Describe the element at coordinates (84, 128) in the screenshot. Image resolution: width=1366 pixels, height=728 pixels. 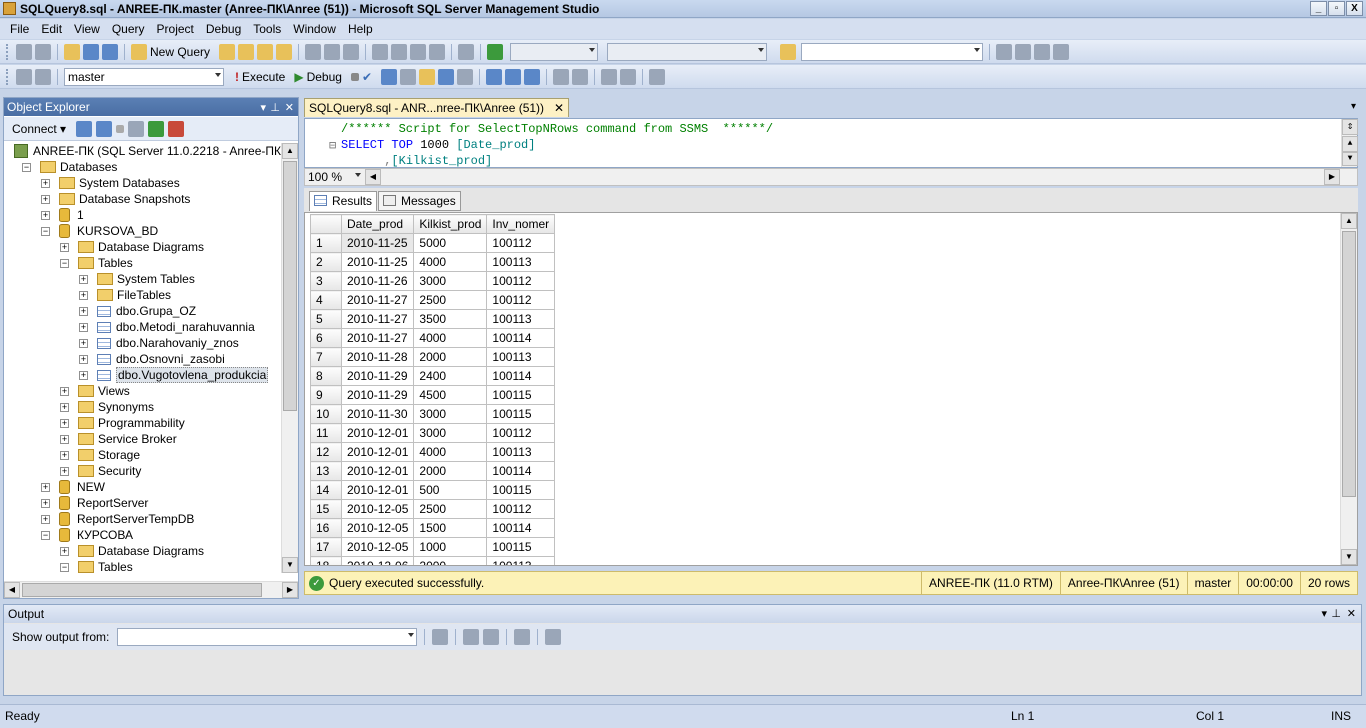
I see `connect-object-explorer-icon` at that location.